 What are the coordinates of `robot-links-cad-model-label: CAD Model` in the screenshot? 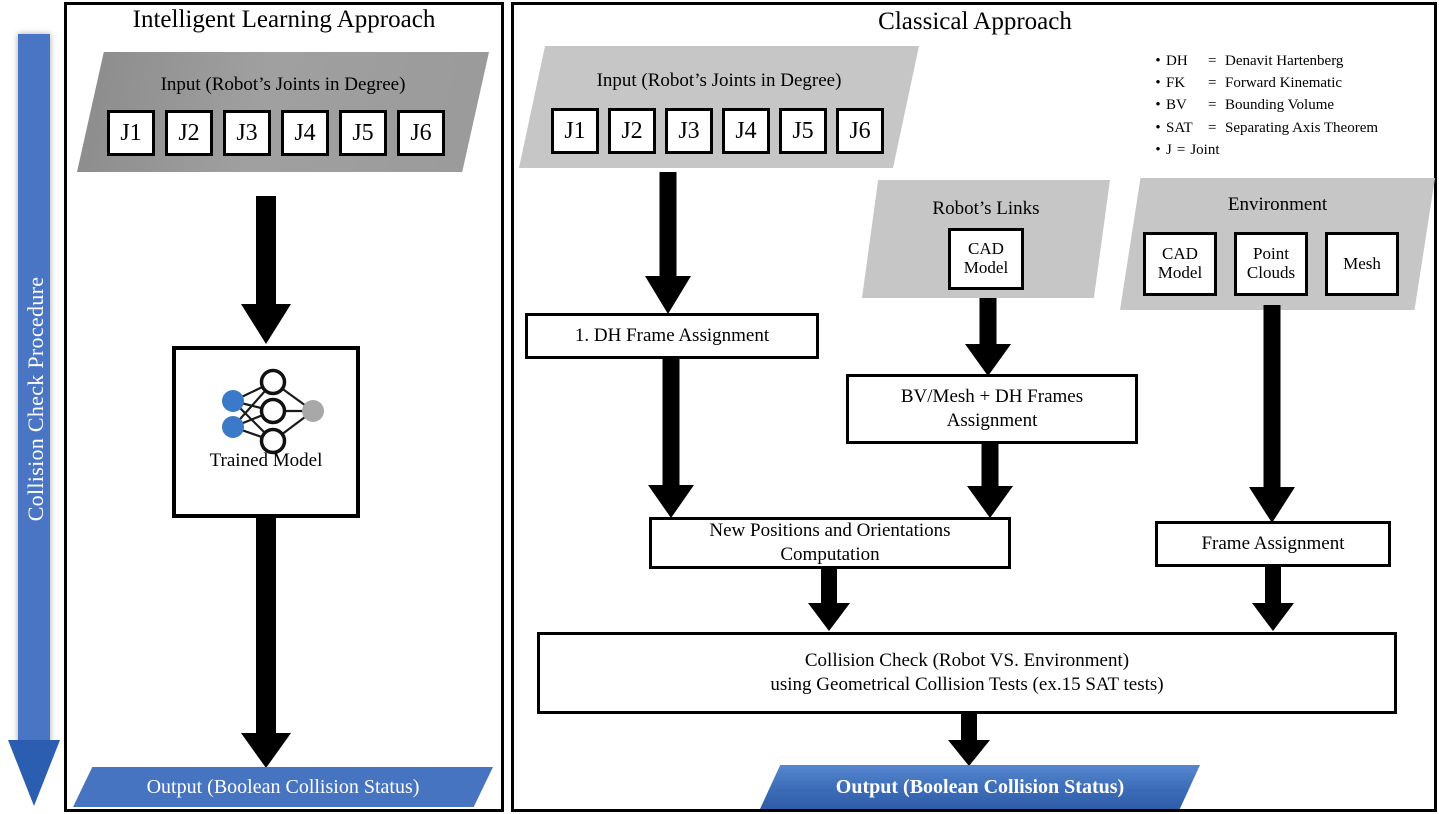 It's located at (986, 258).